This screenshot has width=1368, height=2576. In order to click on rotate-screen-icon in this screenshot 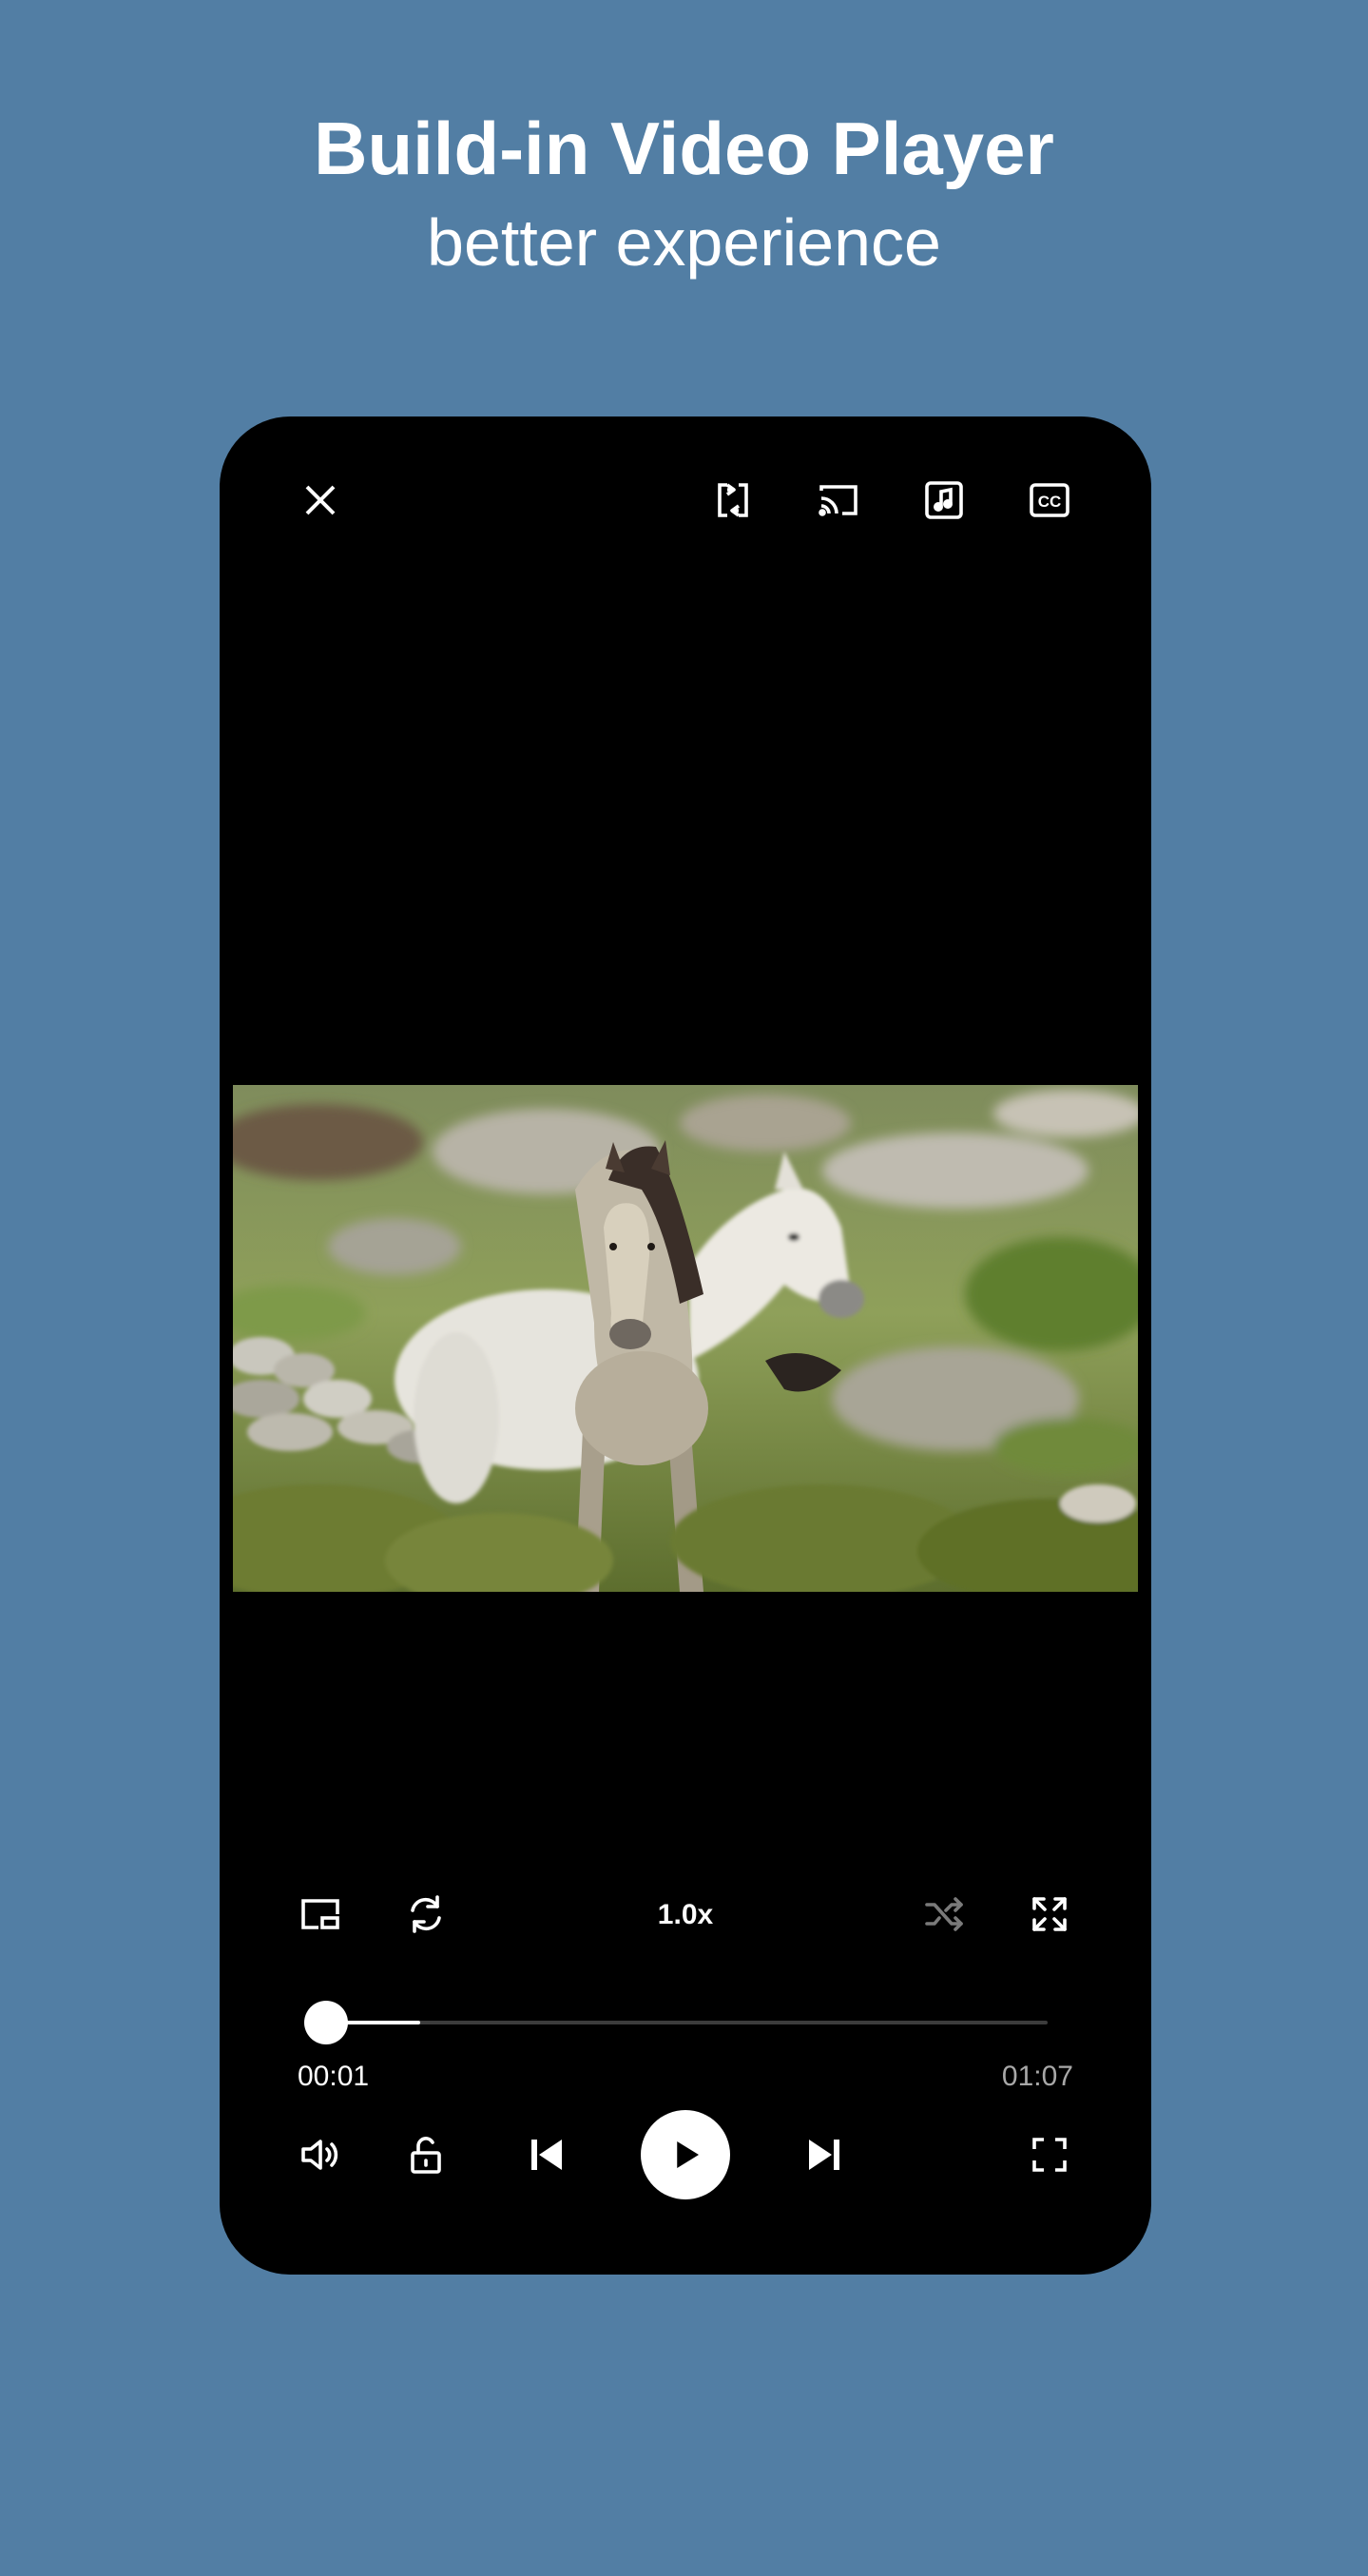, I will do `click(733, 500)`.